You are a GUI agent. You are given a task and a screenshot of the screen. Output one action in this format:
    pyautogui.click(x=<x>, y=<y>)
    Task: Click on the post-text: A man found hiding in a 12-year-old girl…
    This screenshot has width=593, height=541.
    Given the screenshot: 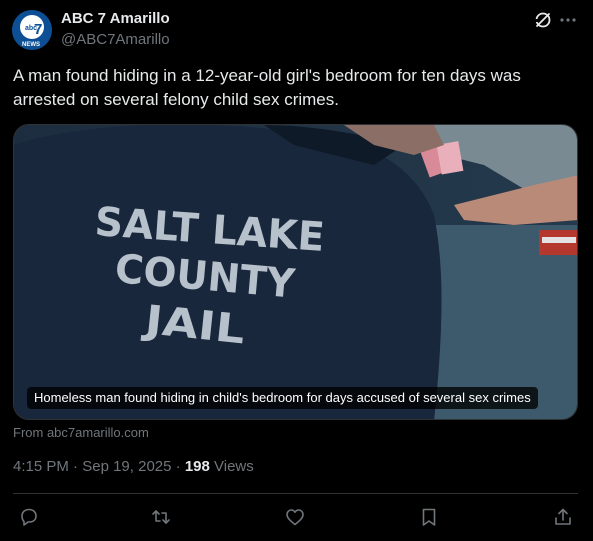 What is the action you would take?
    pyautogui.click(x=267, y=87)
    